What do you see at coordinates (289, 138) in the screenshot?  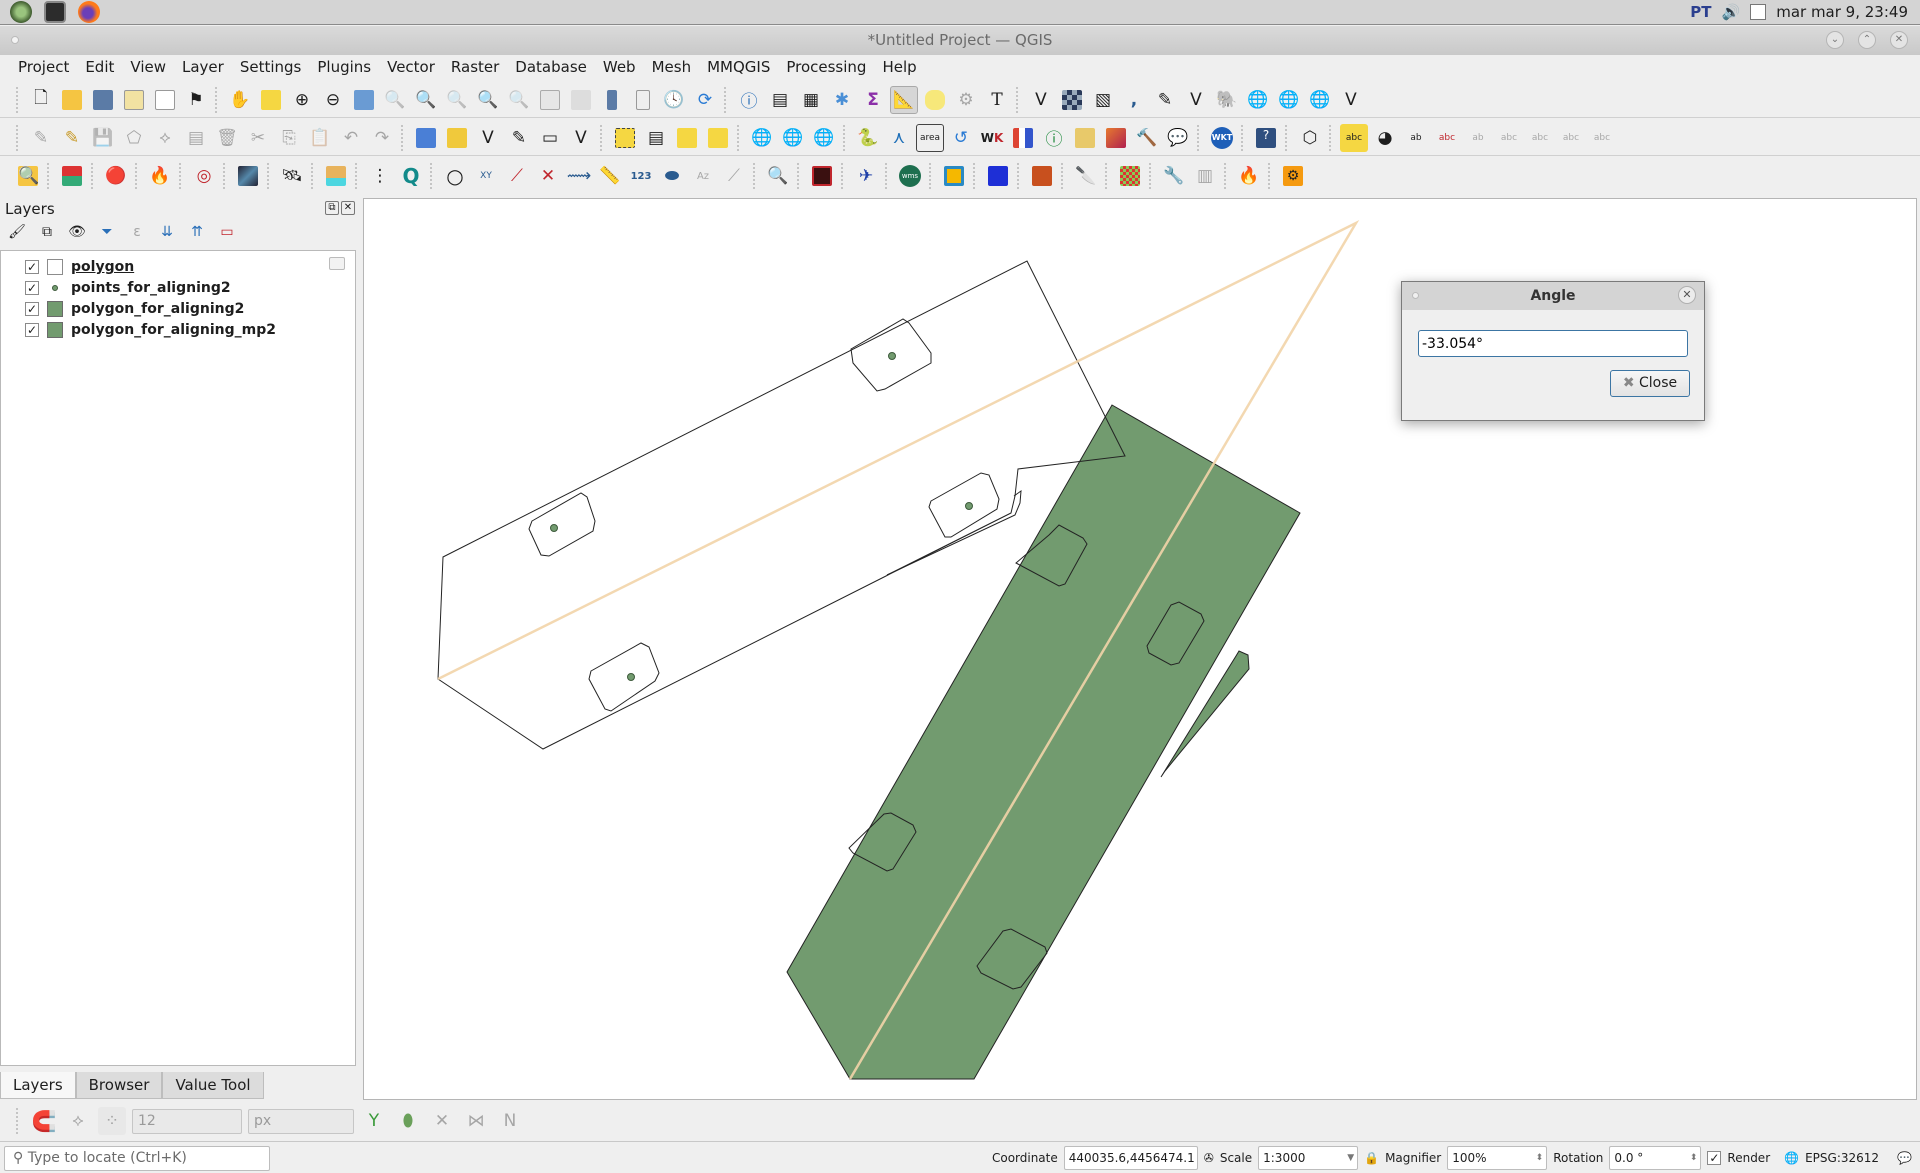 I see `copy-features-icon: ⎘` at bounding box center [289, 138].